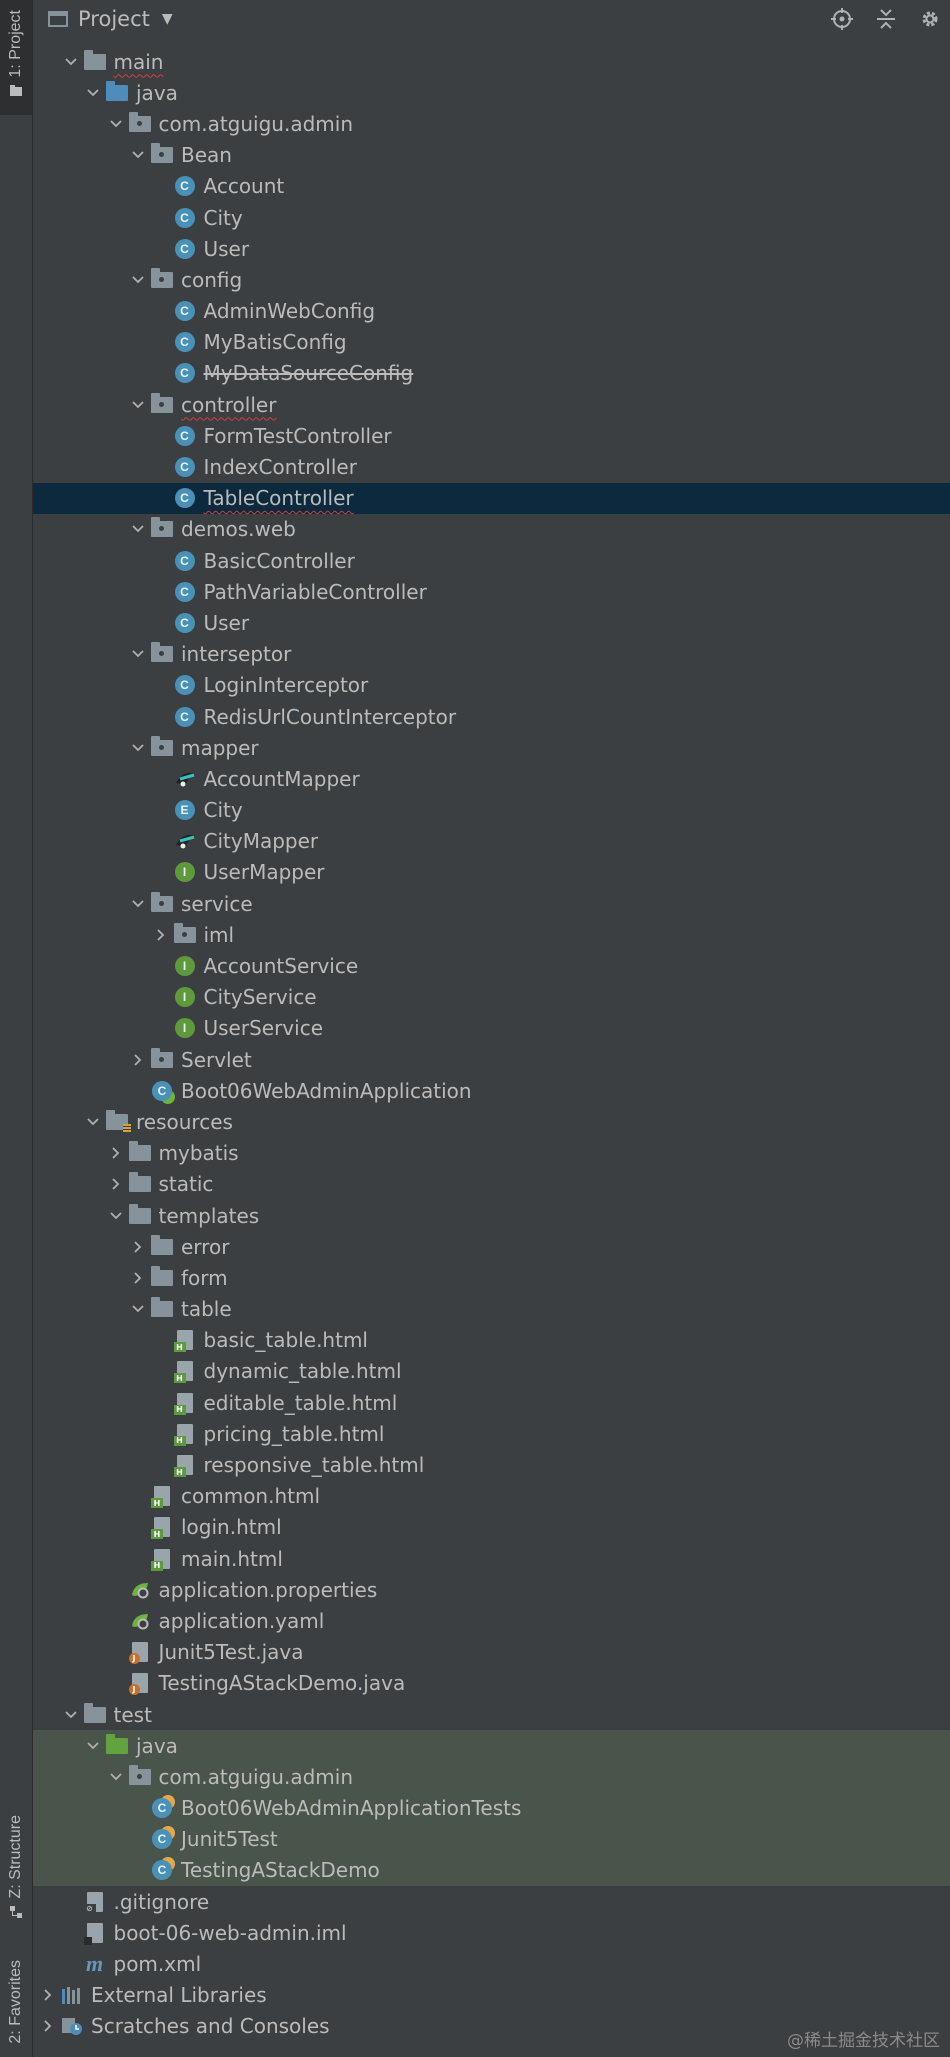  What do you see at coordinates (491, 279) in the screenshot?
I see `tree-node-config: config` at bounding box center [491, 279].